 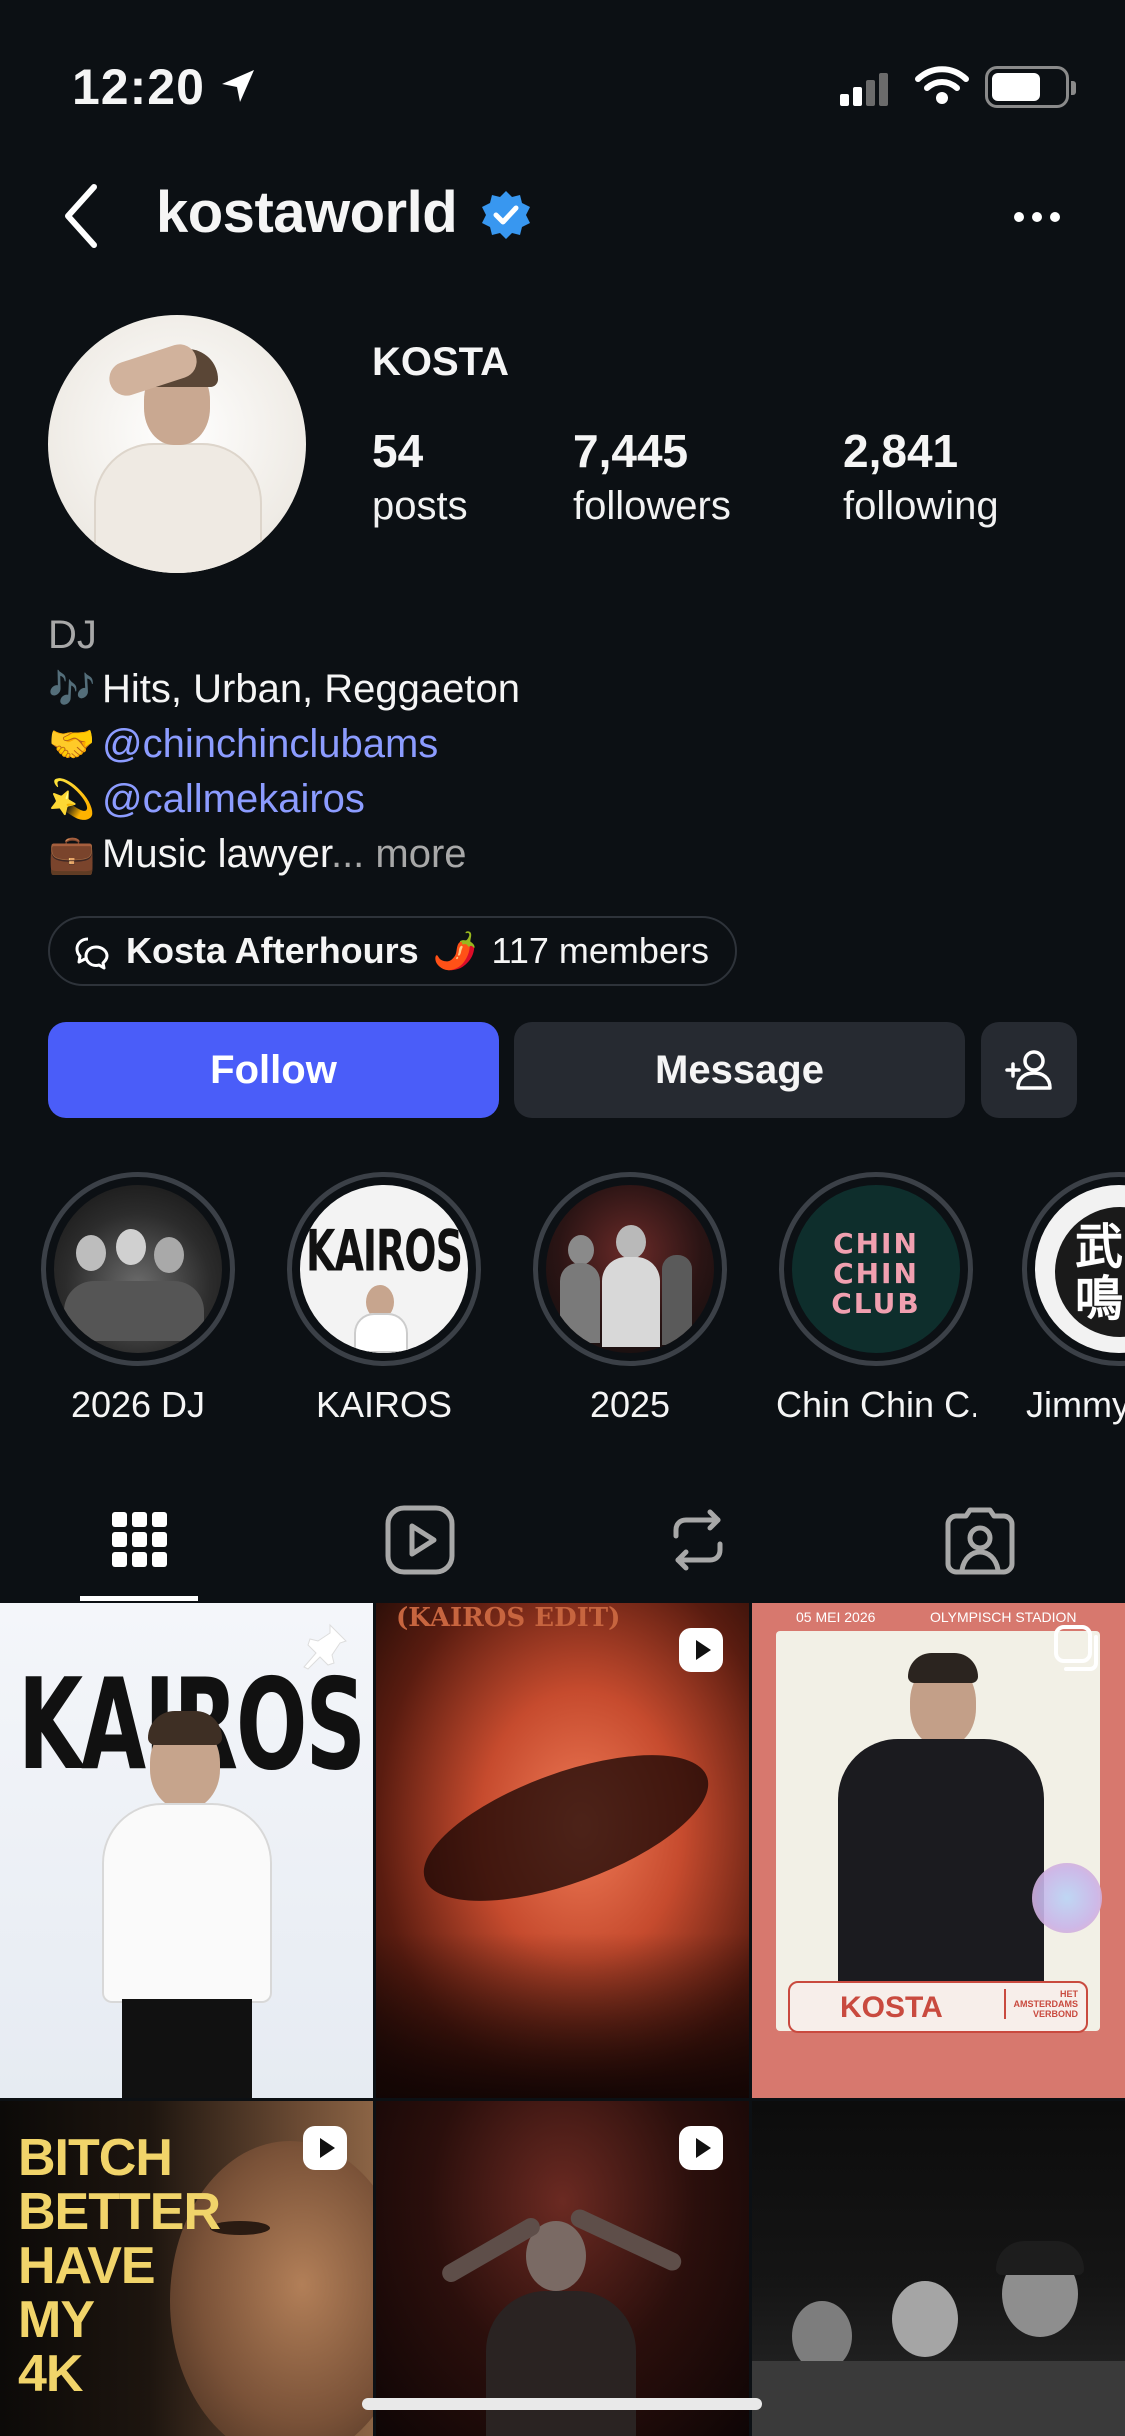 What do you see at coordinates (56, 2320) in the screenshot?
I see `post-overlay-text: MY` at bounding box center [56, 2320].